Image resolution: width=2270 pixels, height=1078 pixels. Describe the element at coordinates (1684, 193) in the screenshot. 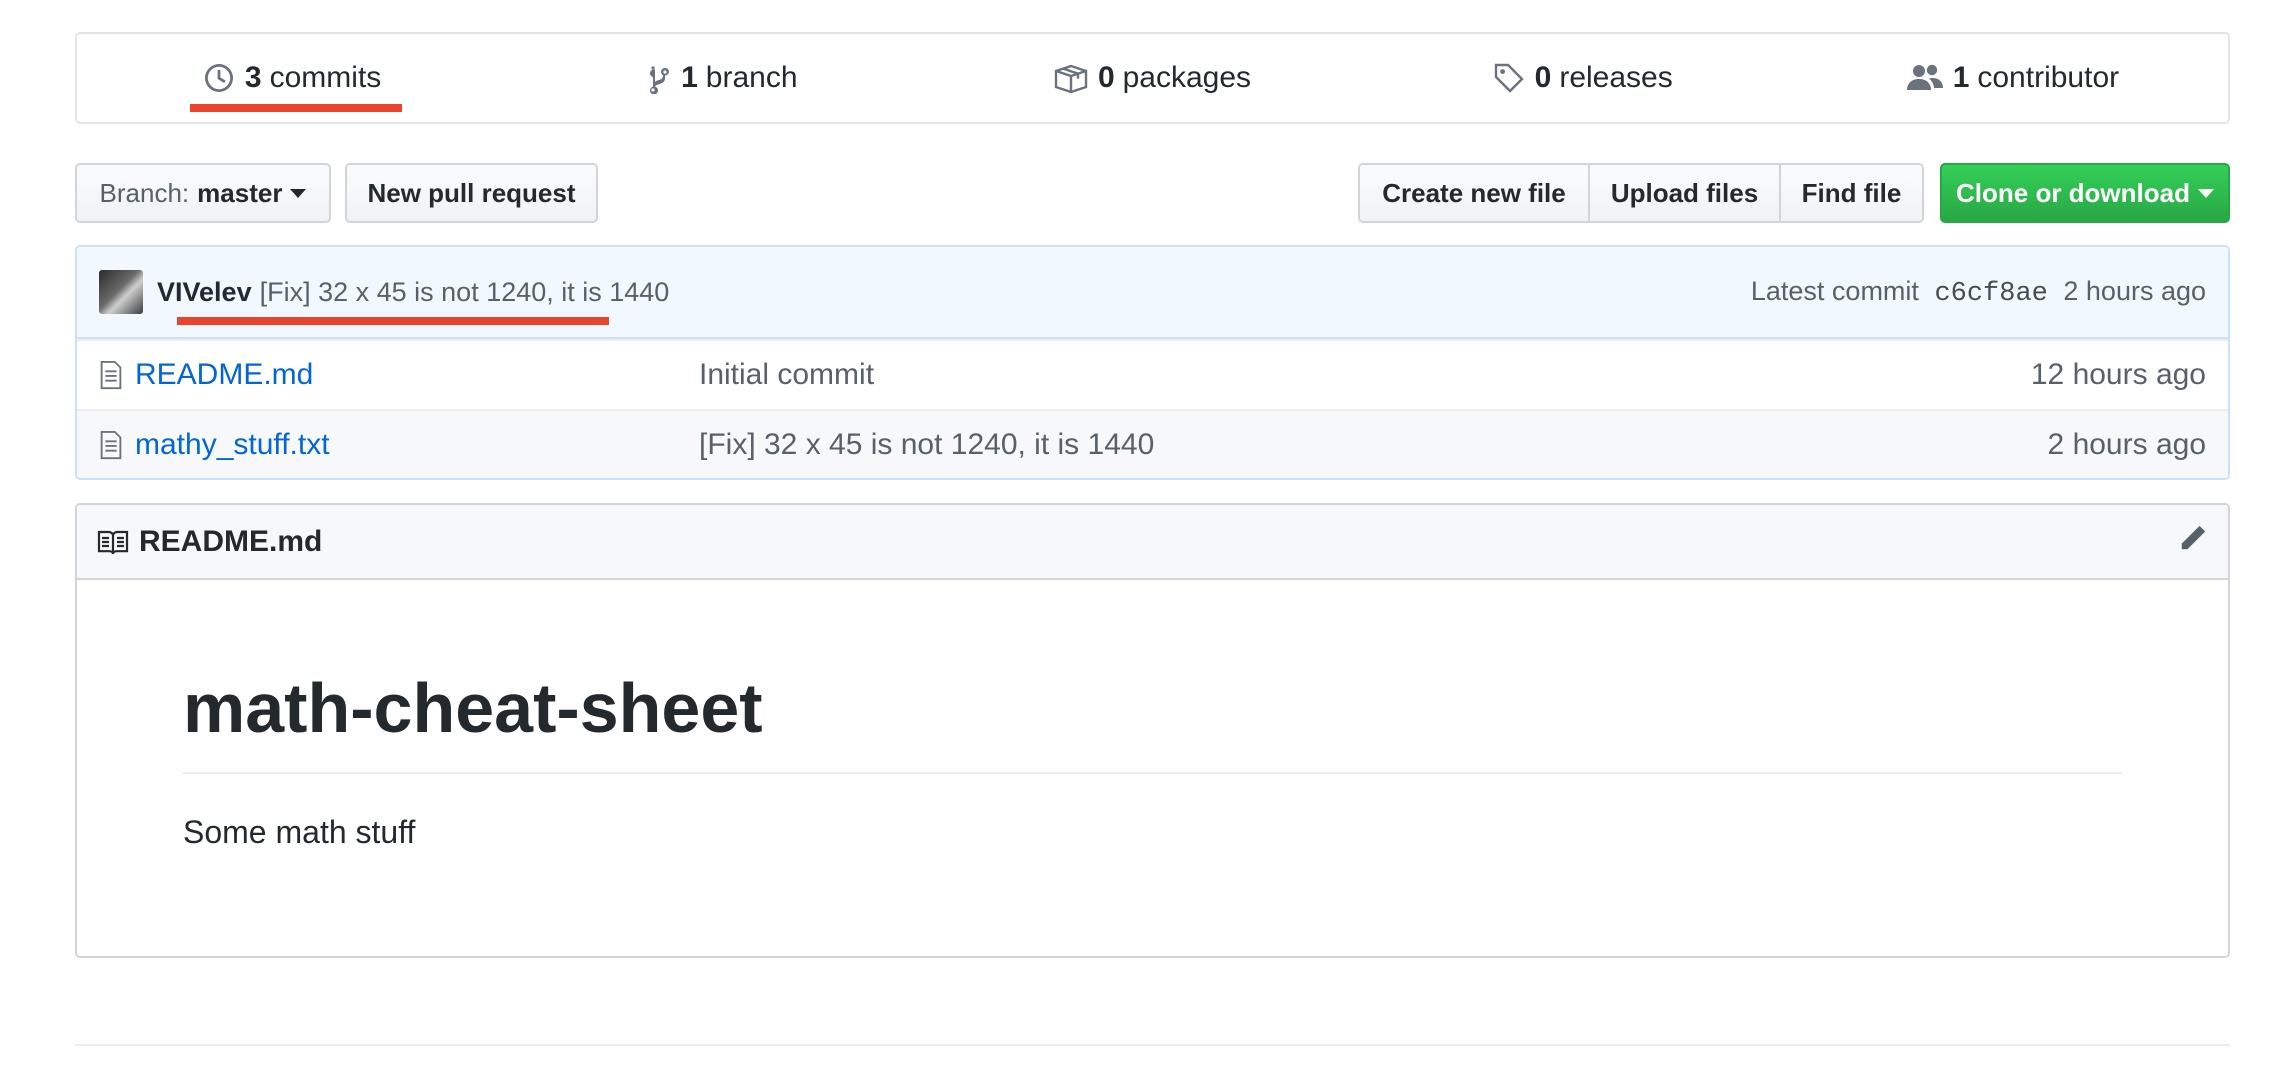

I see `upload-files-button: Upload files` at that location.